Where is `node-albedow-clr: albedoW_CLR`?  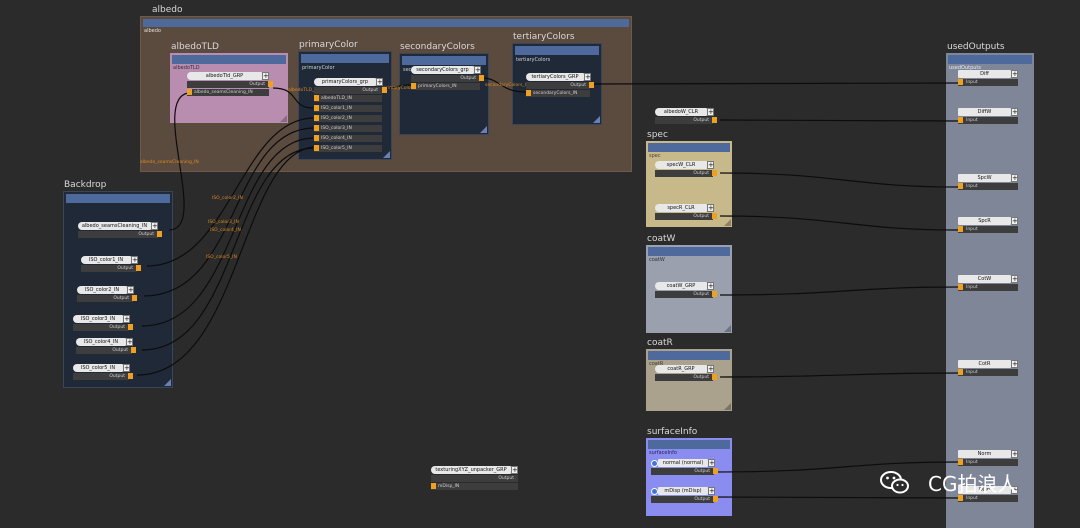 node-albedow-clr: albedoW_CLR is located at coordinates (681, 112).